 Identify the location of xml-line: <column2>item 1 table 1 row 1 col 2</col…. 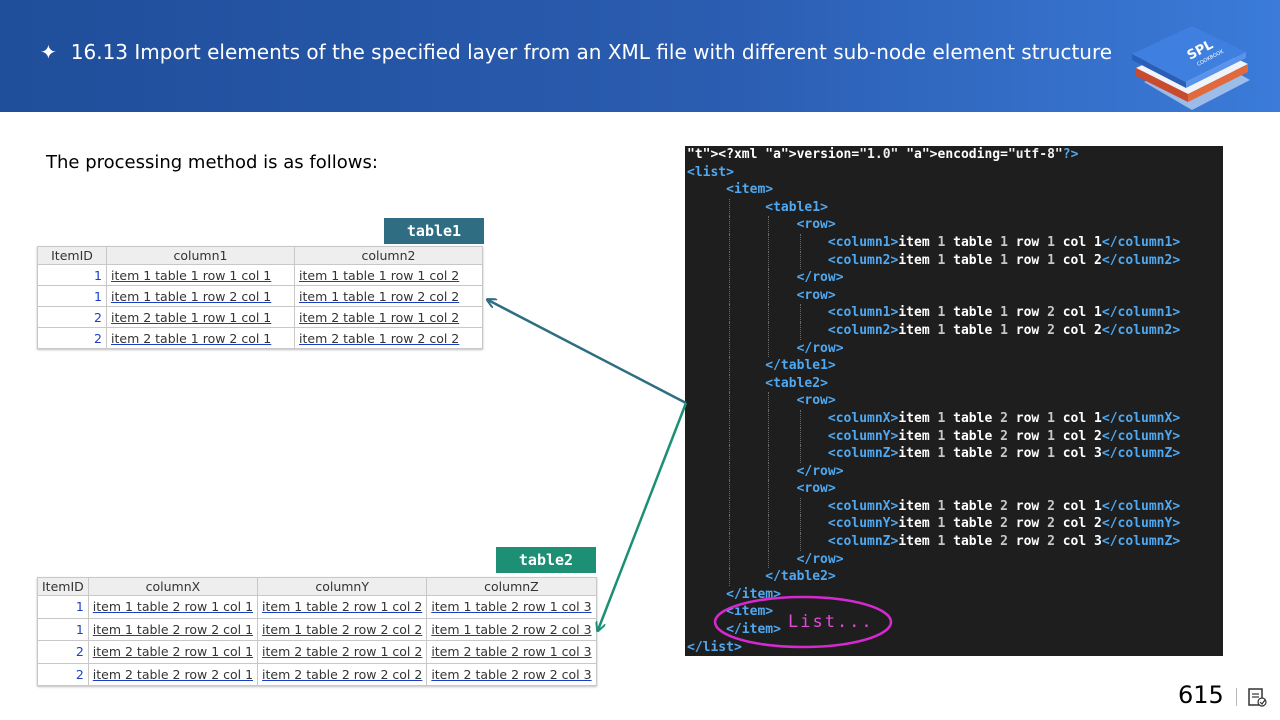
(933, 260).